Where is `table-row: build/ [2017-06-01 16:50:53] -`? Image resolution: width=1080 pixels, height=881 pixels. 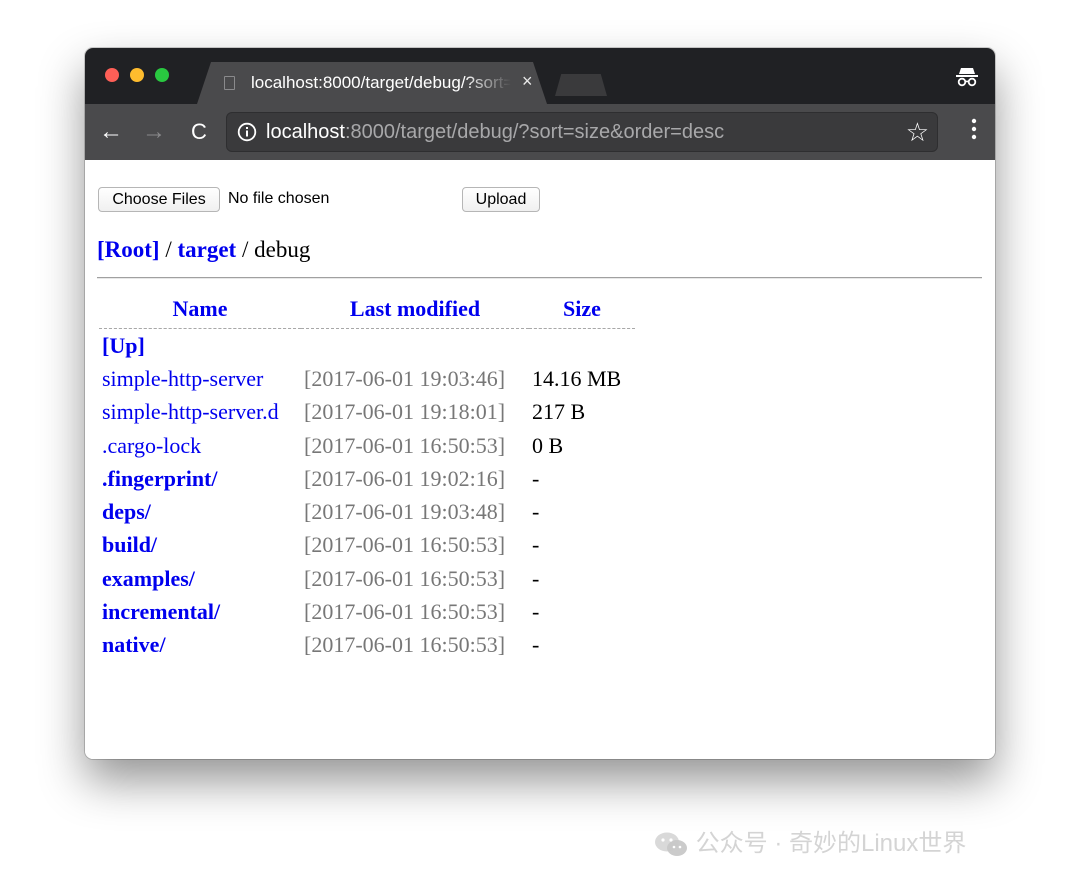
table-row: build/ [2017-06-01 16:50:53] - is located at coordinates (367, 545).